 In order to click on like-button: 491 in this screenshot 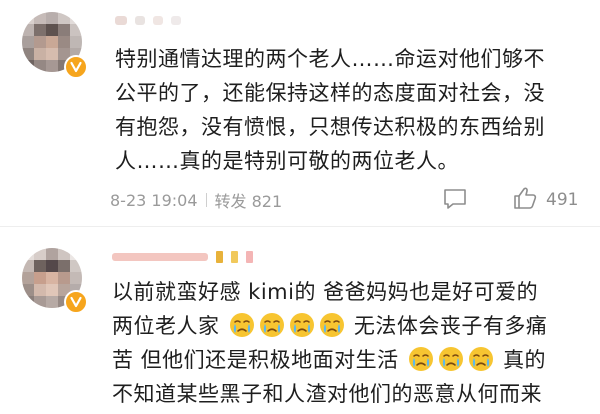, I will do `click(545, 200)`.